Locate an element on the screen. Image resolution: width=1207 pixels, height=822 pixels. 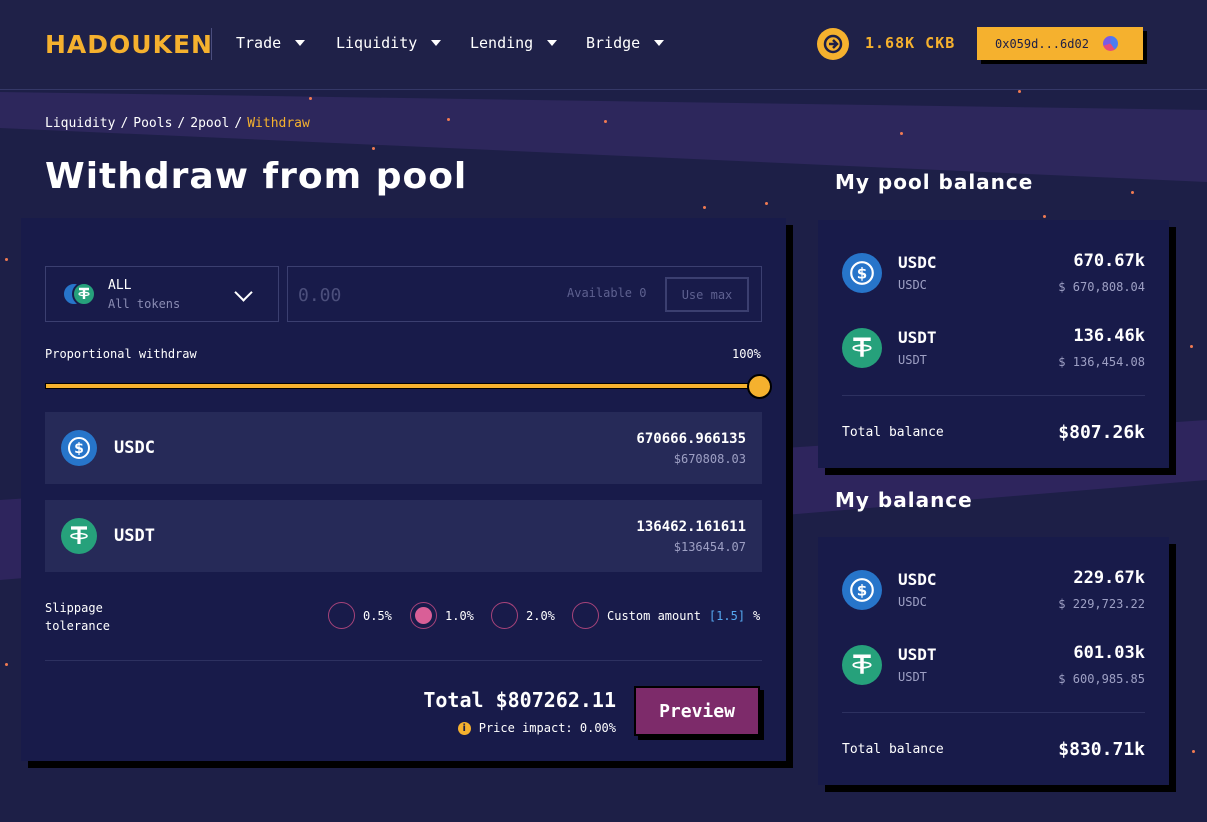
nav-bridge: Bridge is located at coordinates (625, 43).